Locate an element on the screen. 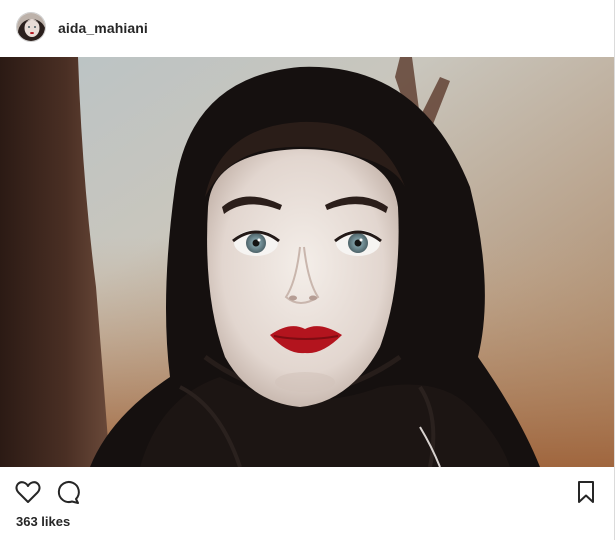 The width and height of the screenshot is (615, 540). bookmark-icon is located at coordinates (586, 492).